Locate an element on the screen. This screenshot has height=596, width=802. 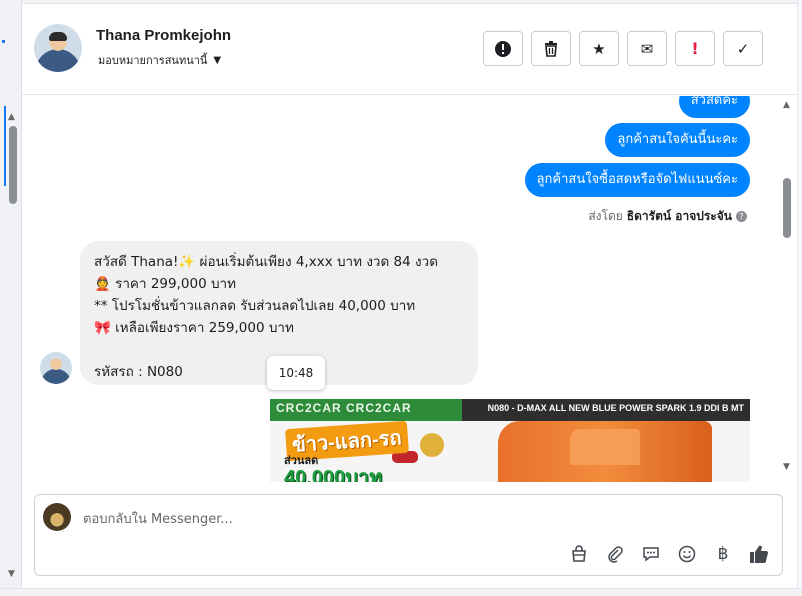
envelope-icon: ✉ is located at coordinates (647, 48).